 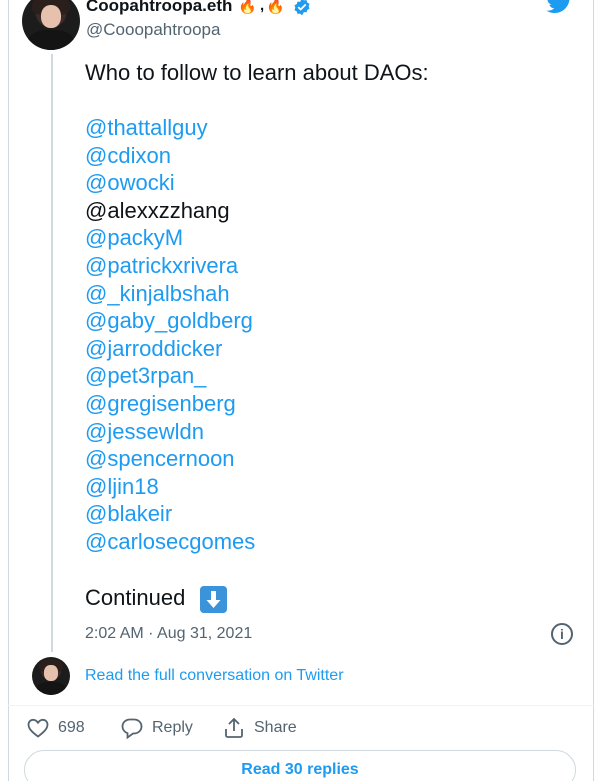 What do you see at coordinates (213, 599) in the screenshot?
I see `down-arrow-icon` at bounding box center [213, 599].